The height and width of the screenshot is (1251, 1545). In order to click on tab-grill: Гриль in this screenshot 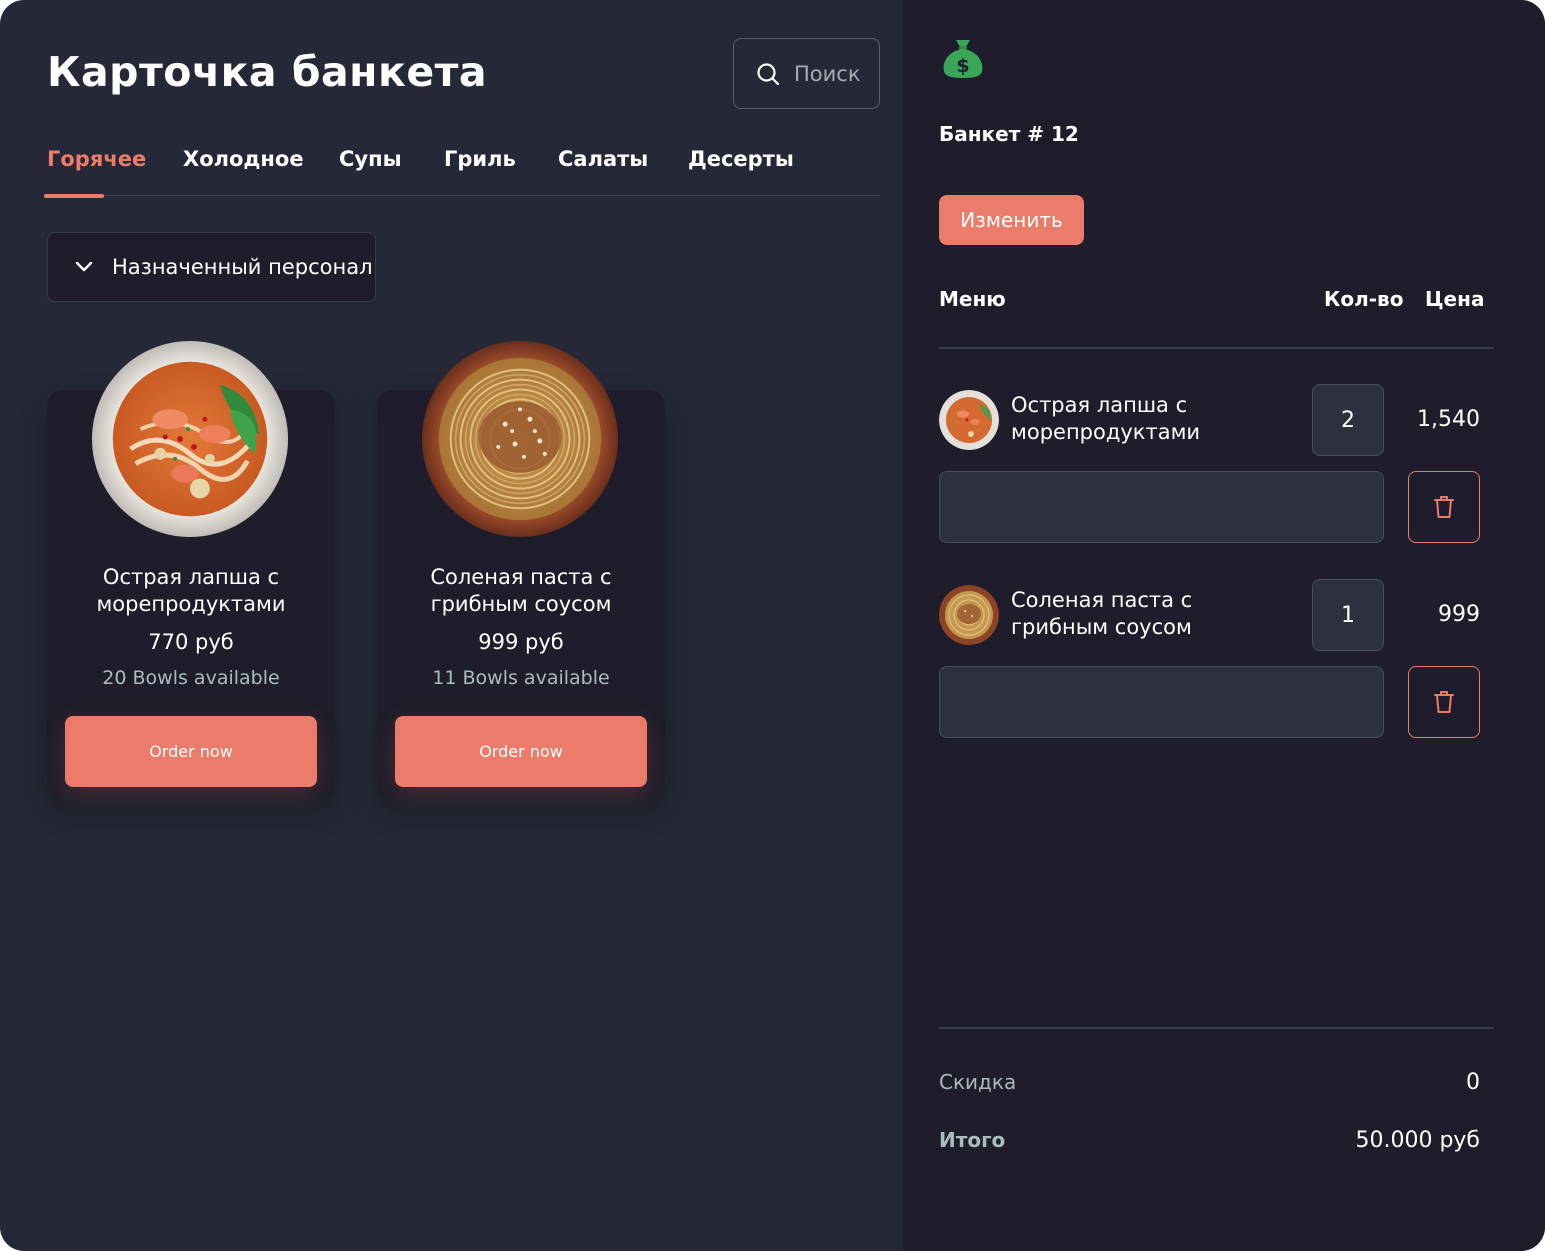, I will do `click(480, 159)`.